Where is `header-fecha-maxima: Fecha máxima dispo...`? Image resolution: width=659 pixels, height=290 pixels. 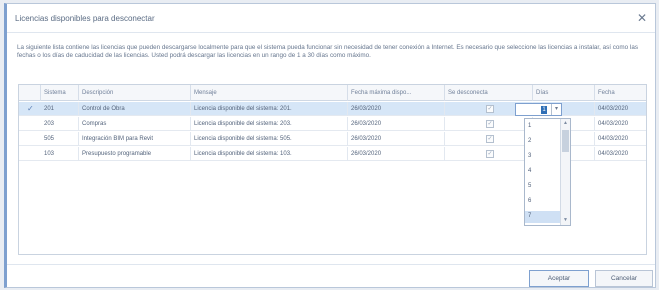 header-fecha-maxima: Fecha máxima dispo... is located at coordinates (396, 93).